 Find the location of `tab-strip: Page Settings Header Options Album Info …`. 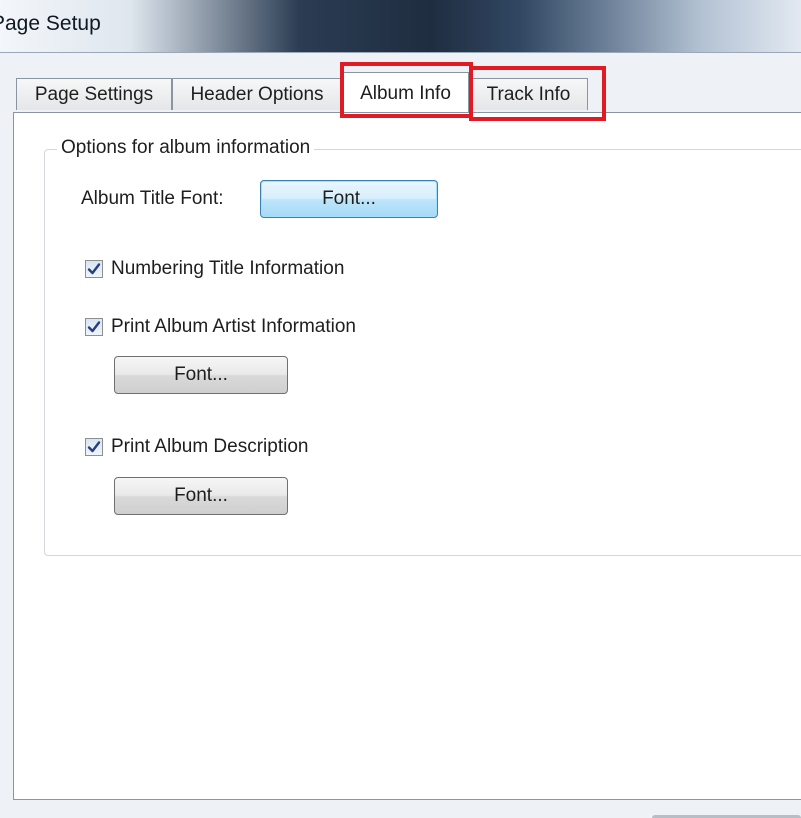

tab-strip: Page Settings Header Options Album Info … is located at coordinates (400, 92).